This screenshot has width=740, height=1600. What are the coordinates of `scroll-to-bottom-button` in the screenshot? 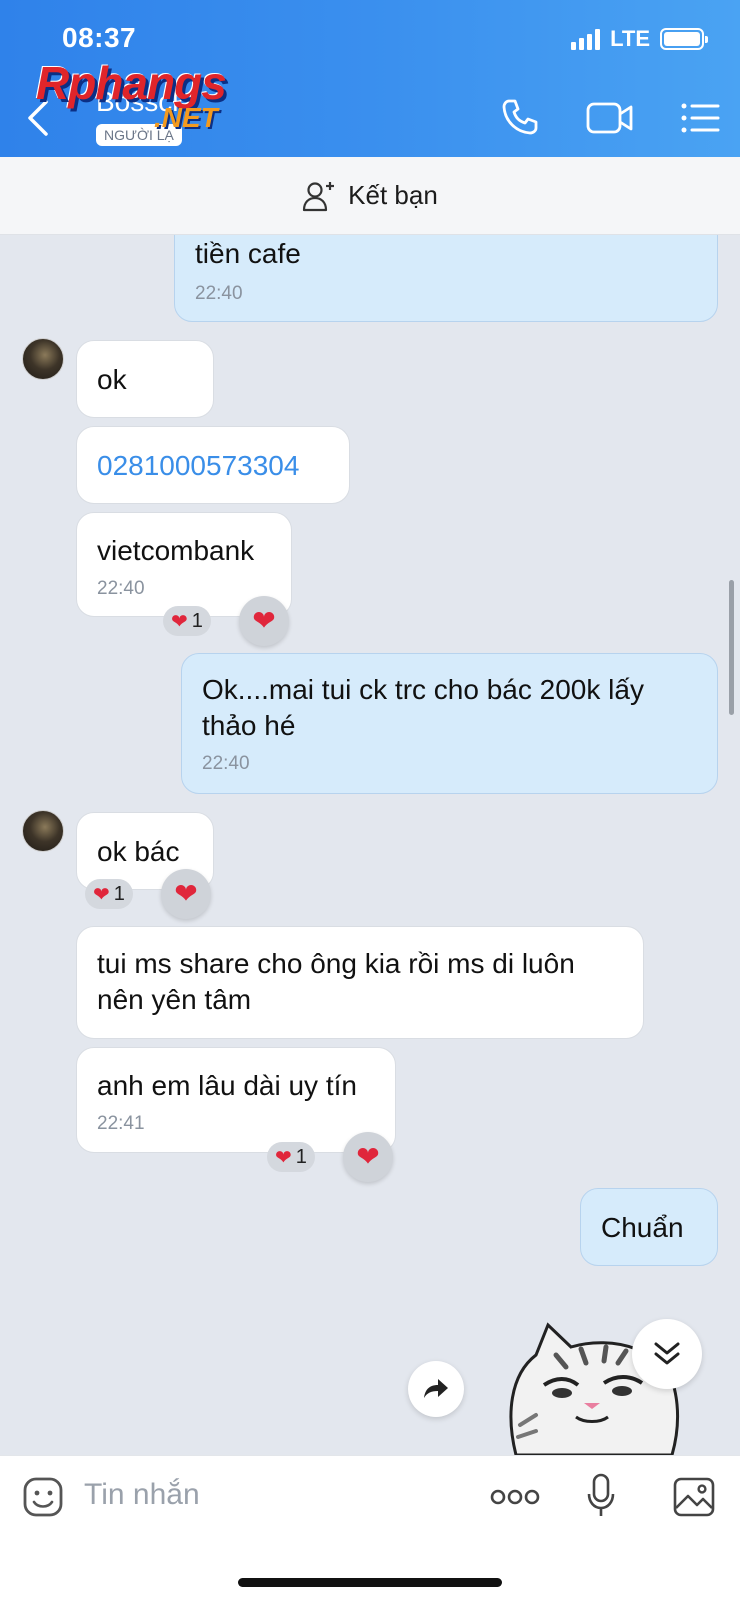 It's located at (667, 1354).